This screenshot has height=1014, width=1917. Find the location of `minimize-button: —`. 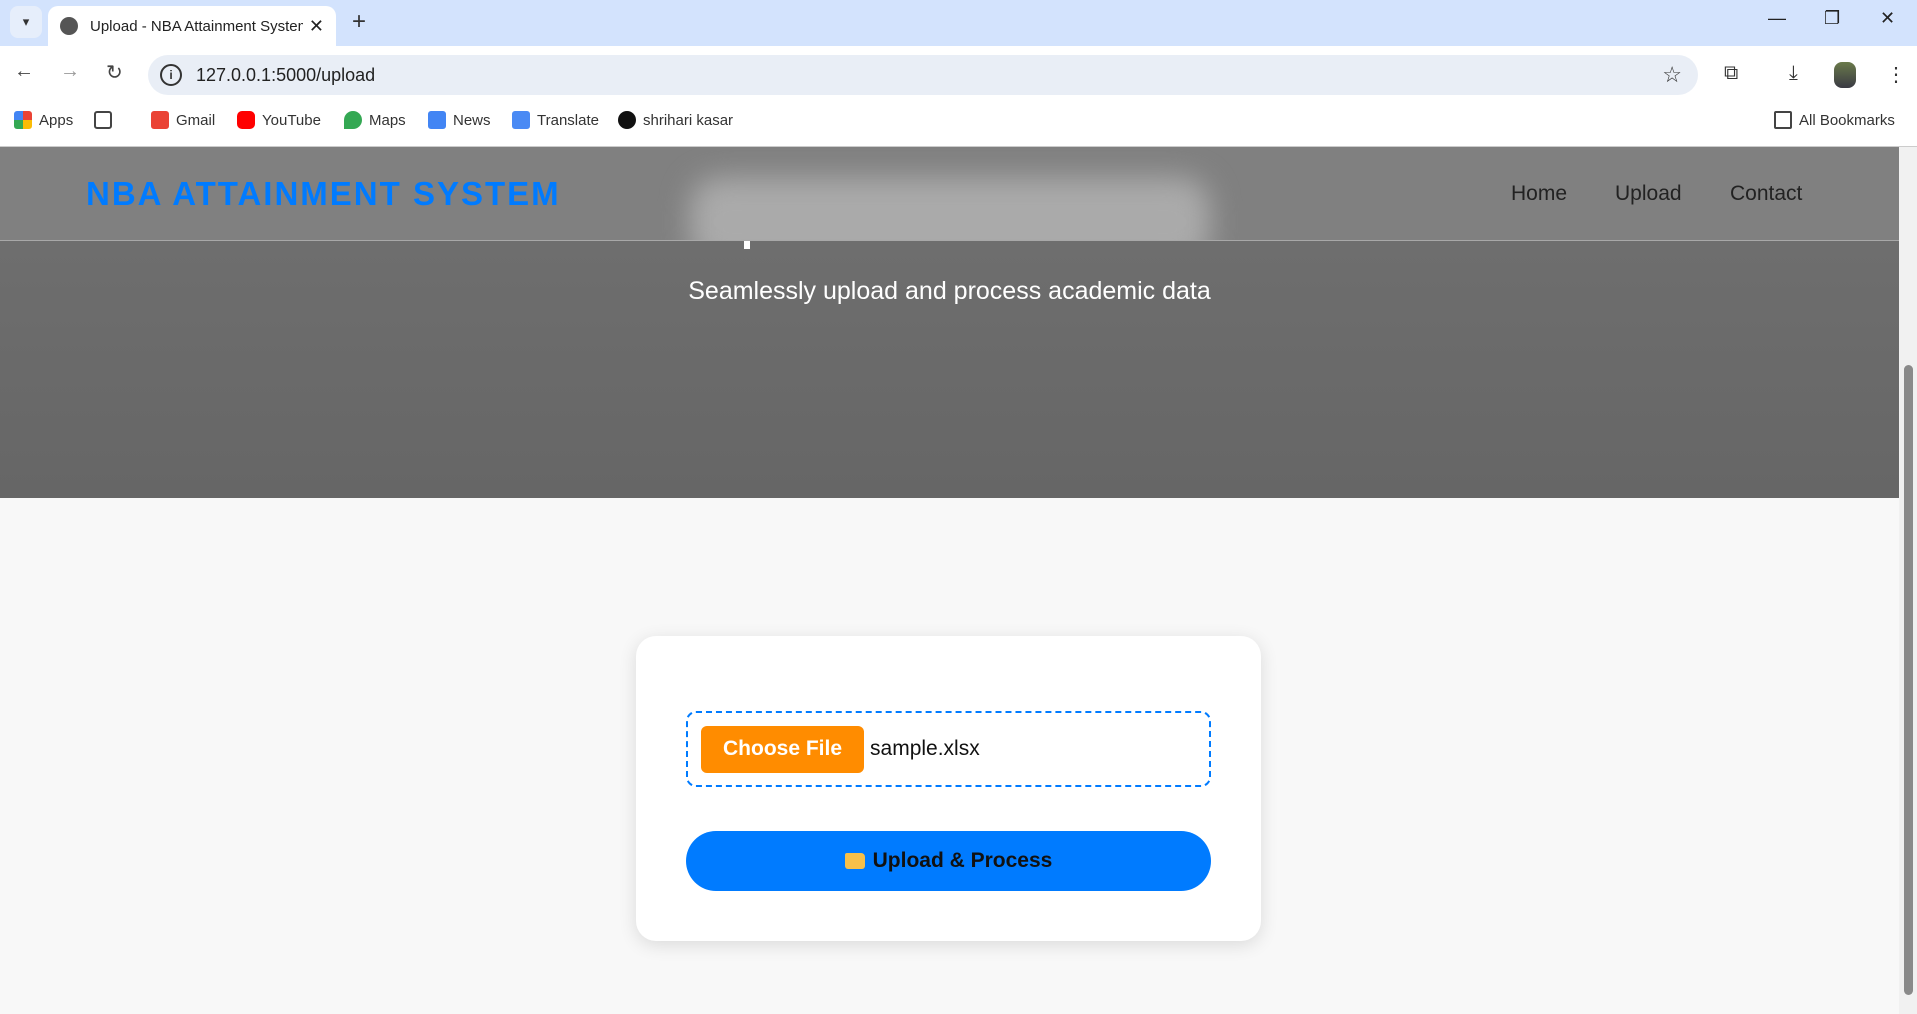

minimize-button: — is located at coordinates (1777, 18).